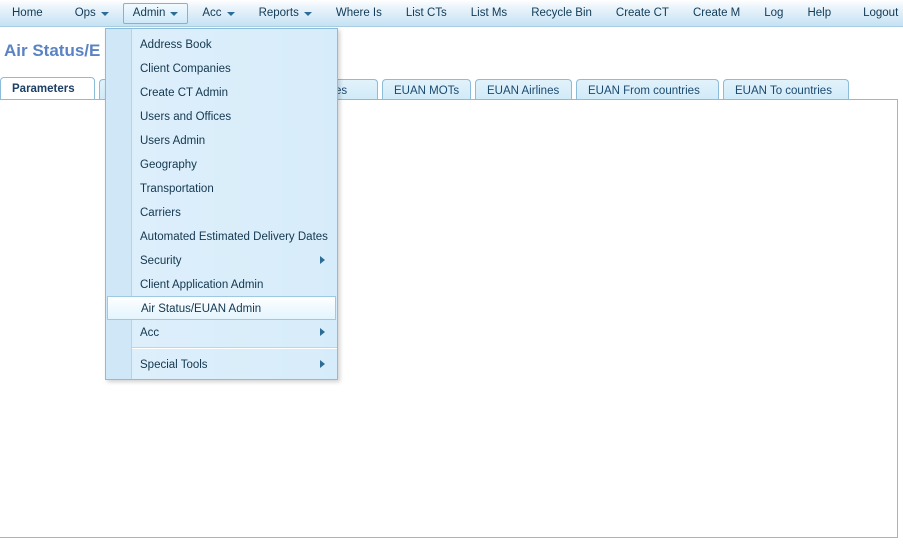 This screenshot has height=548, width=903. I want to click on menu-item-label: List Ms, so click(489, 12).